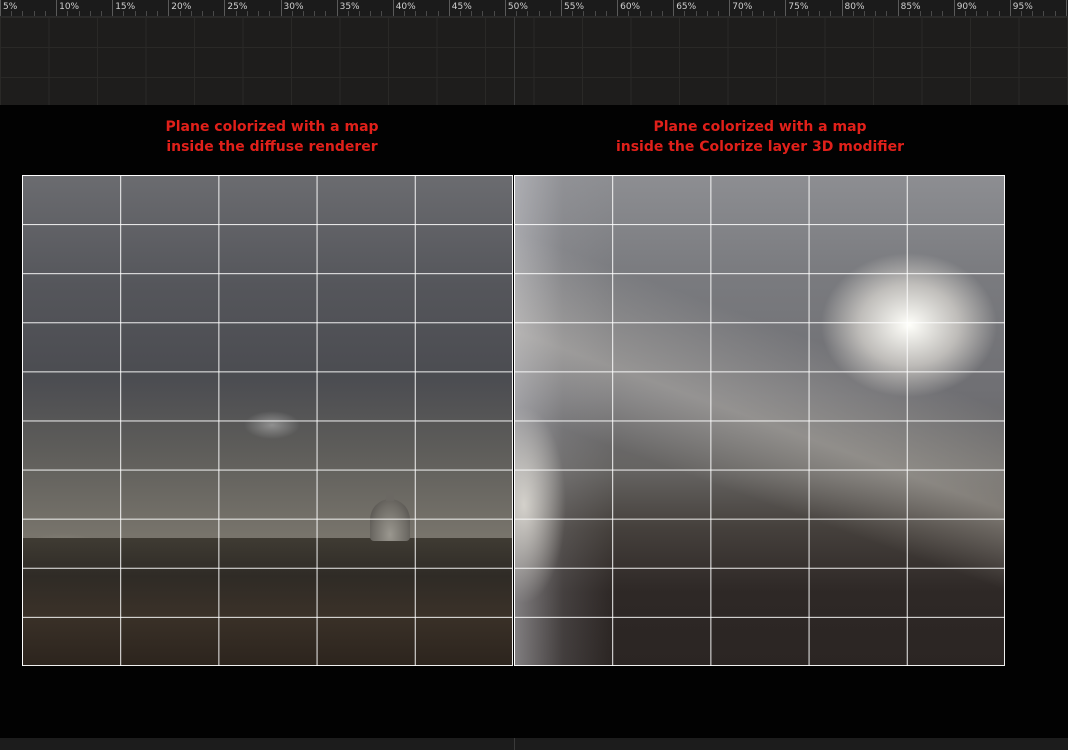 This screenshot has width=1068, height=750. I want to click on ruler-label: 95%, so click(1022, 7).